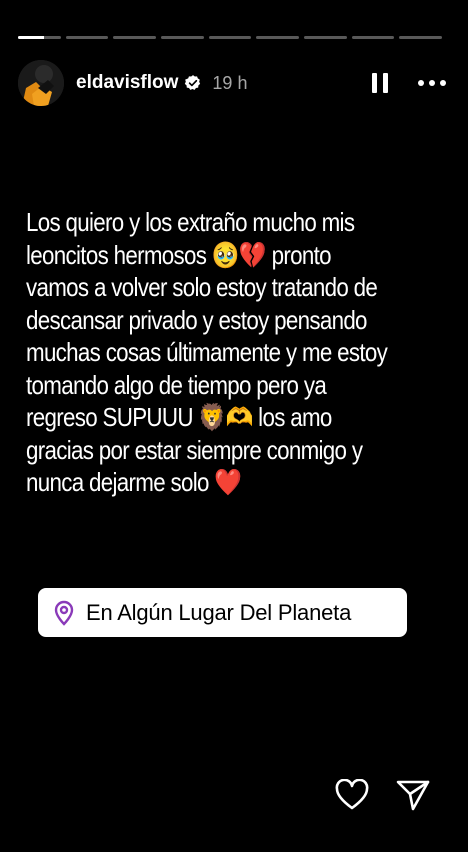  Describe the element at coordinates (219, 612) in the screenshot. I see `location-label: En Algún Lugar Del Planeta` at that location.